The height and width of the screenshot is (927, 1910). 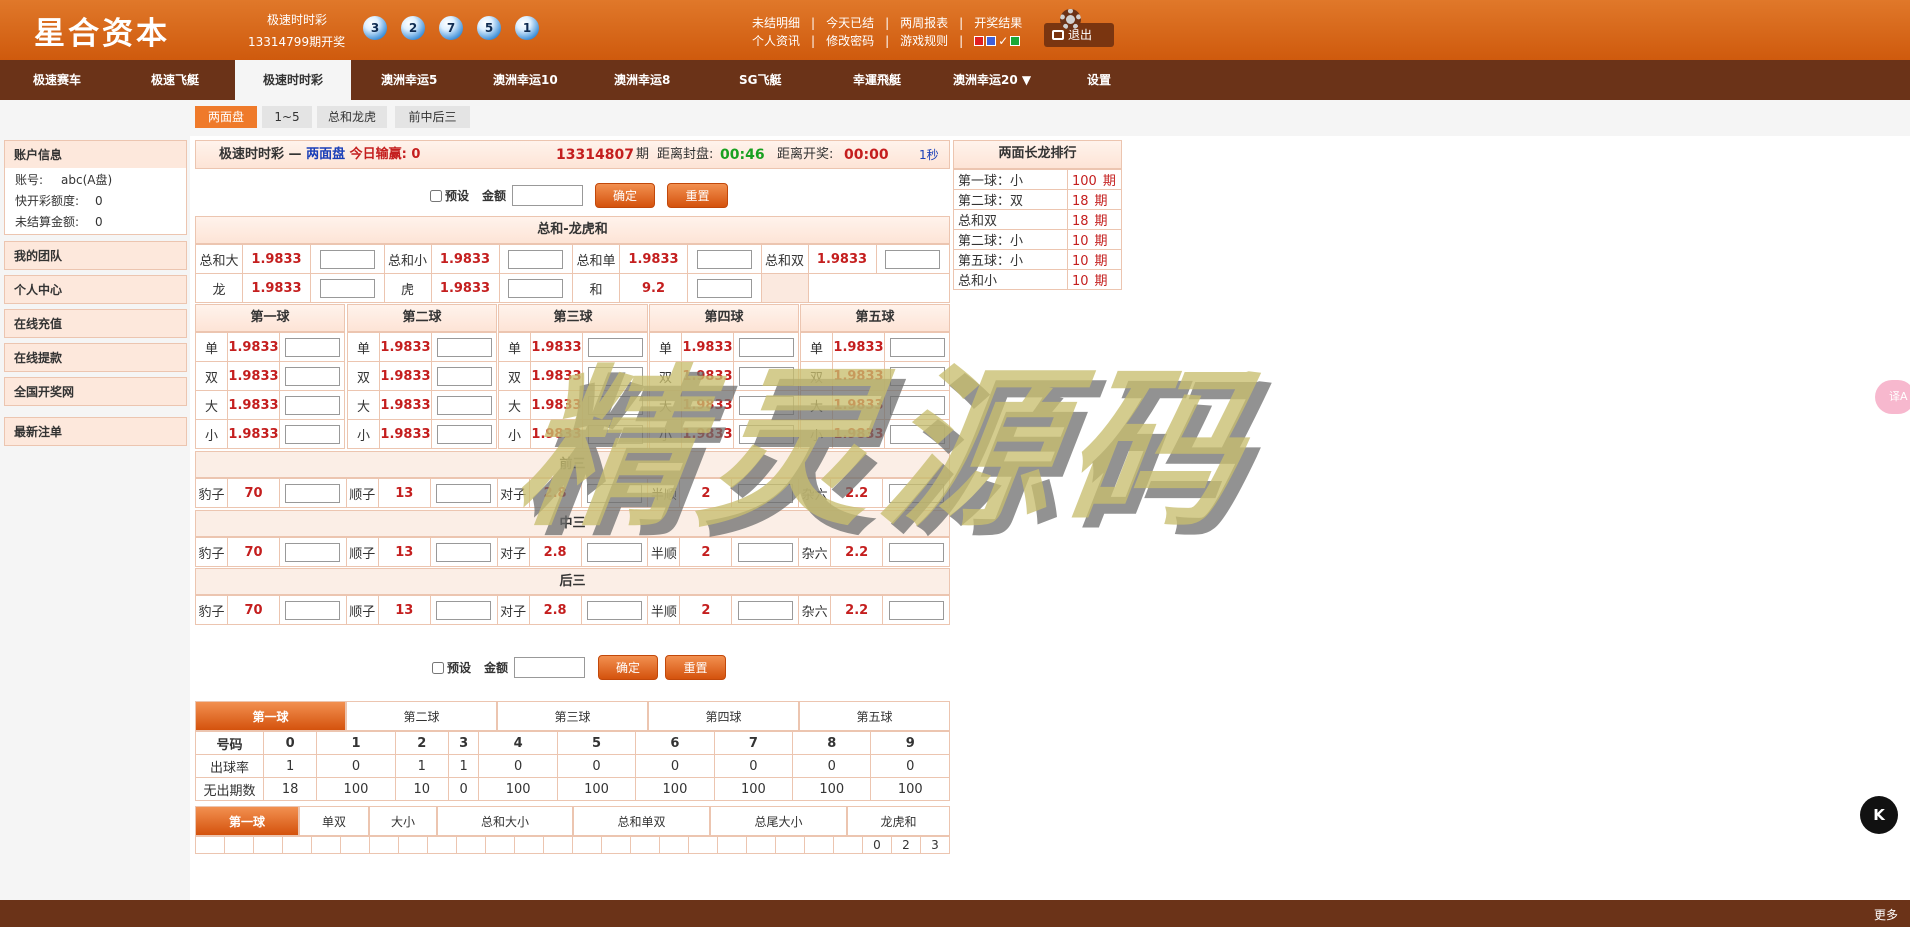 What do you see at coordinates (95, 357) in the screenshot?
I see `sidebar-item-withdraw: 在线提款` at bounding box center [95, 357].